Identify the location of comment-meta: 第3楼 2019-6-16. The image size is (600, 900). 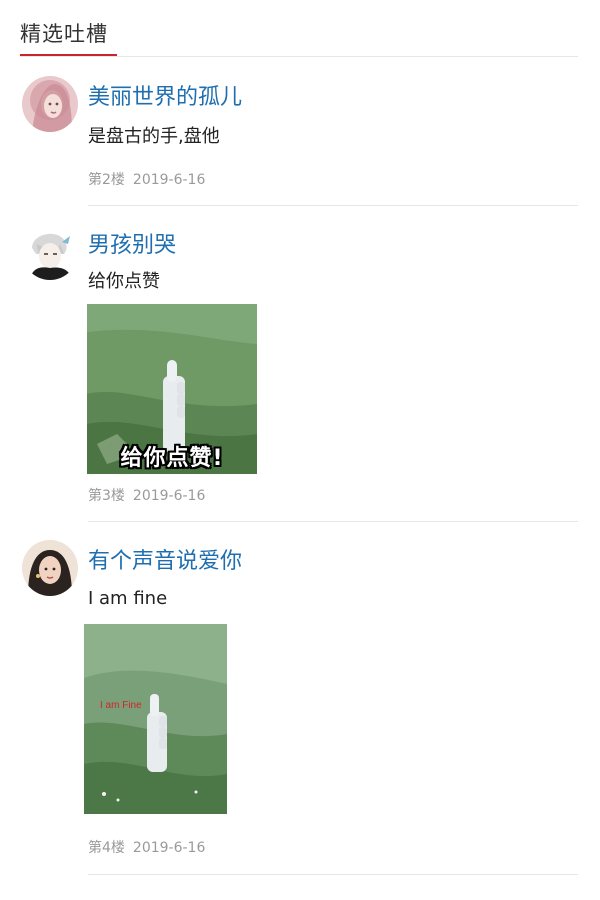
(146, 496).